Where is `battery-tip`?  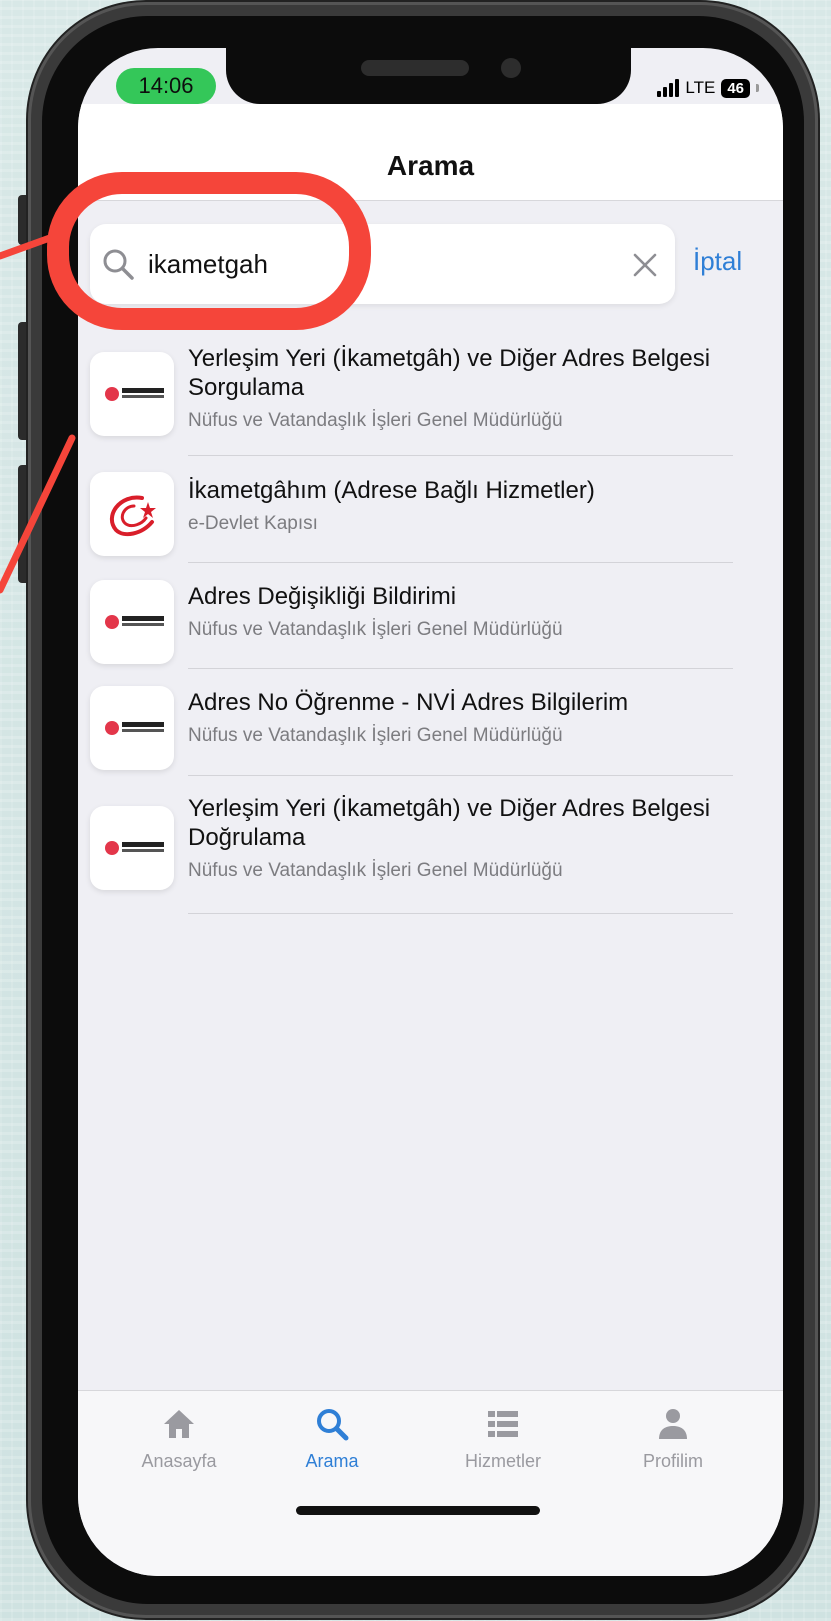
battery-tip is located at coordinates (757, 88).